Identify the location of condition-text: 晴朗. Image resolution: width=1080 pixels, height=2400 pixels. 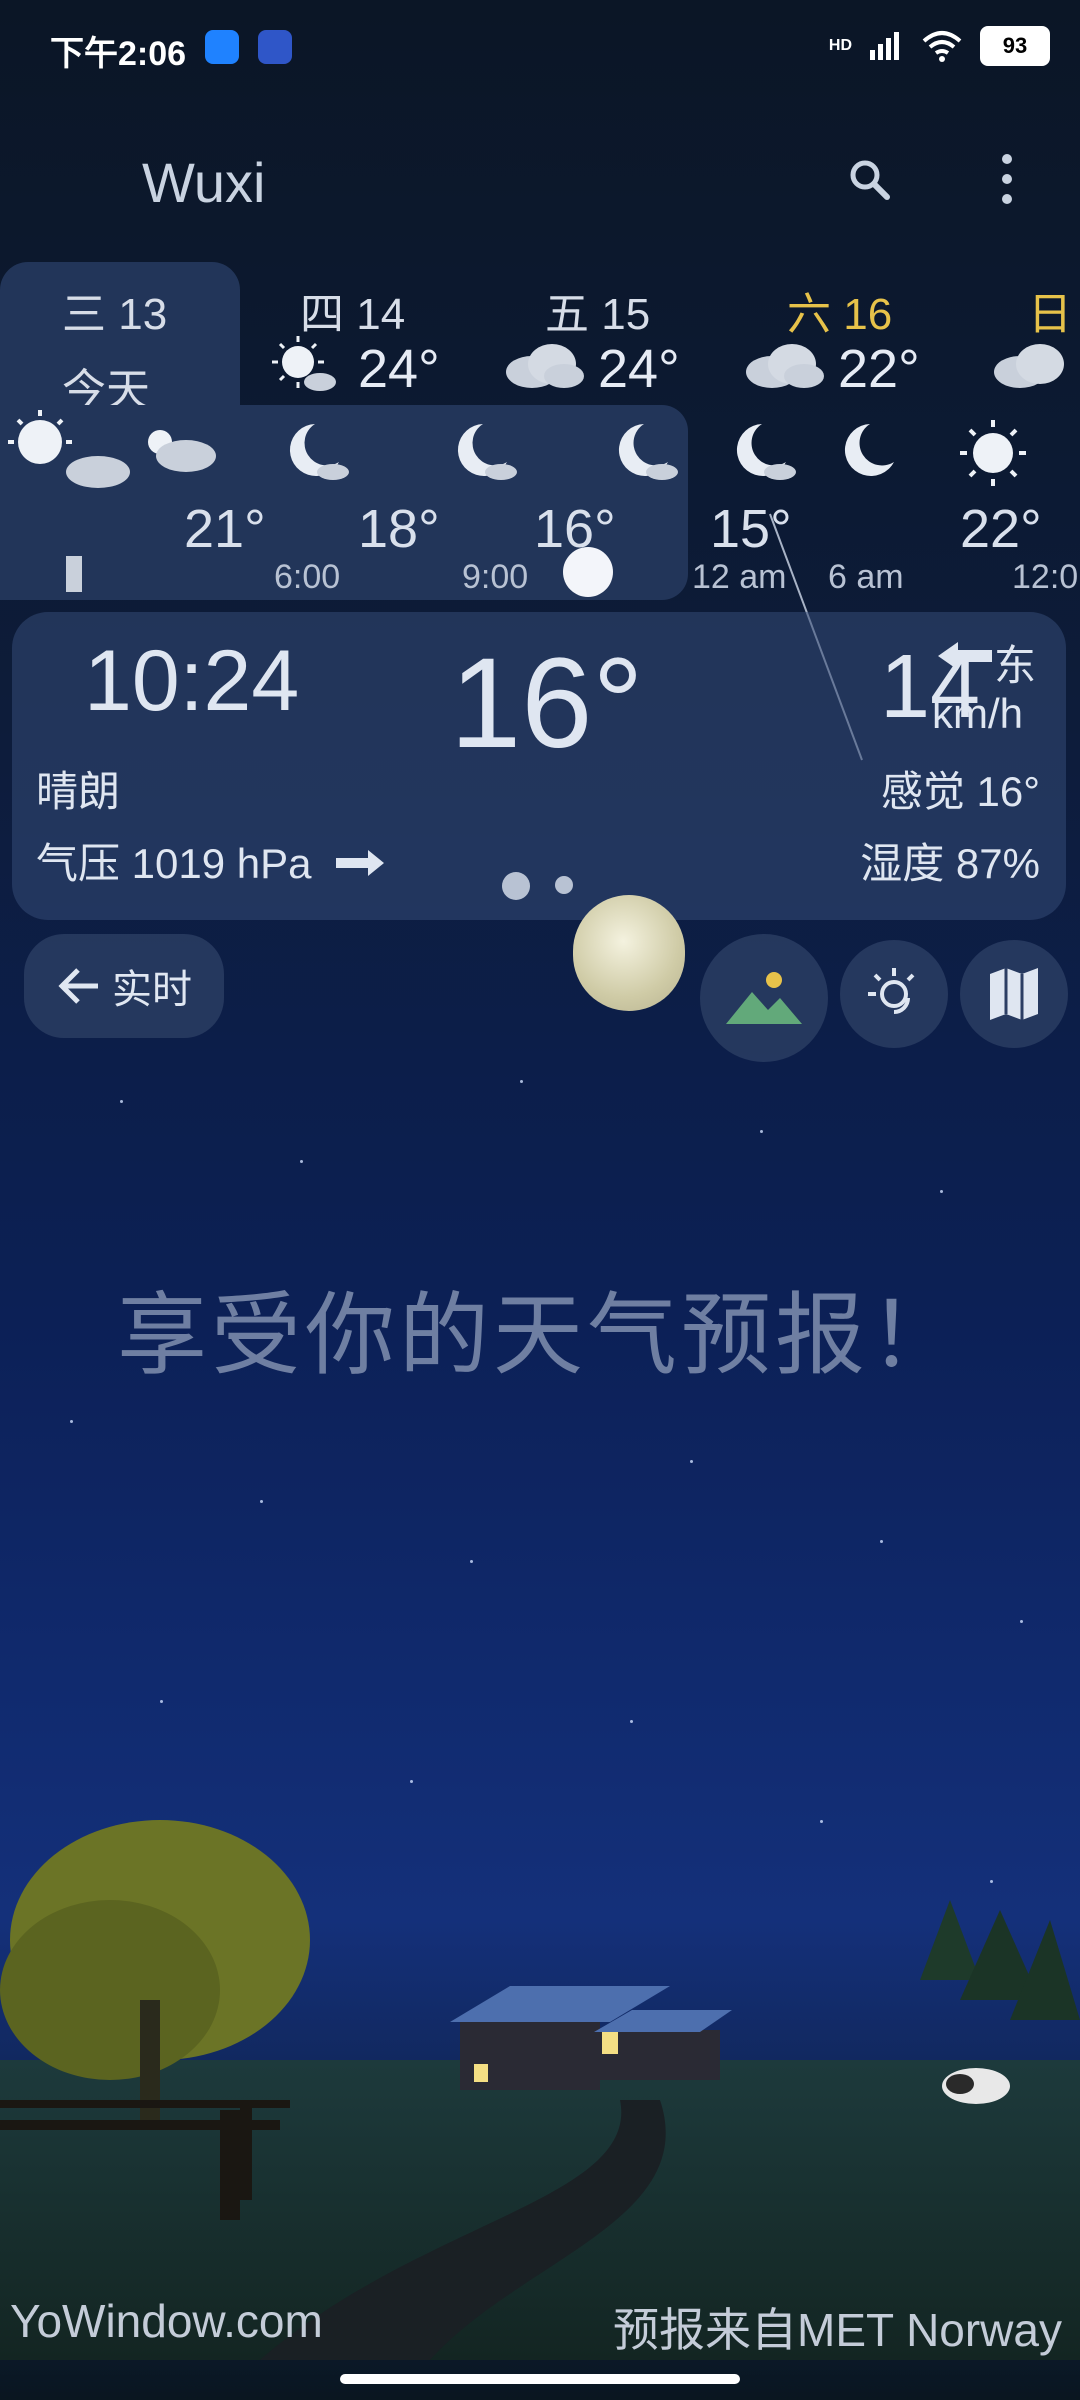
(78, 791).